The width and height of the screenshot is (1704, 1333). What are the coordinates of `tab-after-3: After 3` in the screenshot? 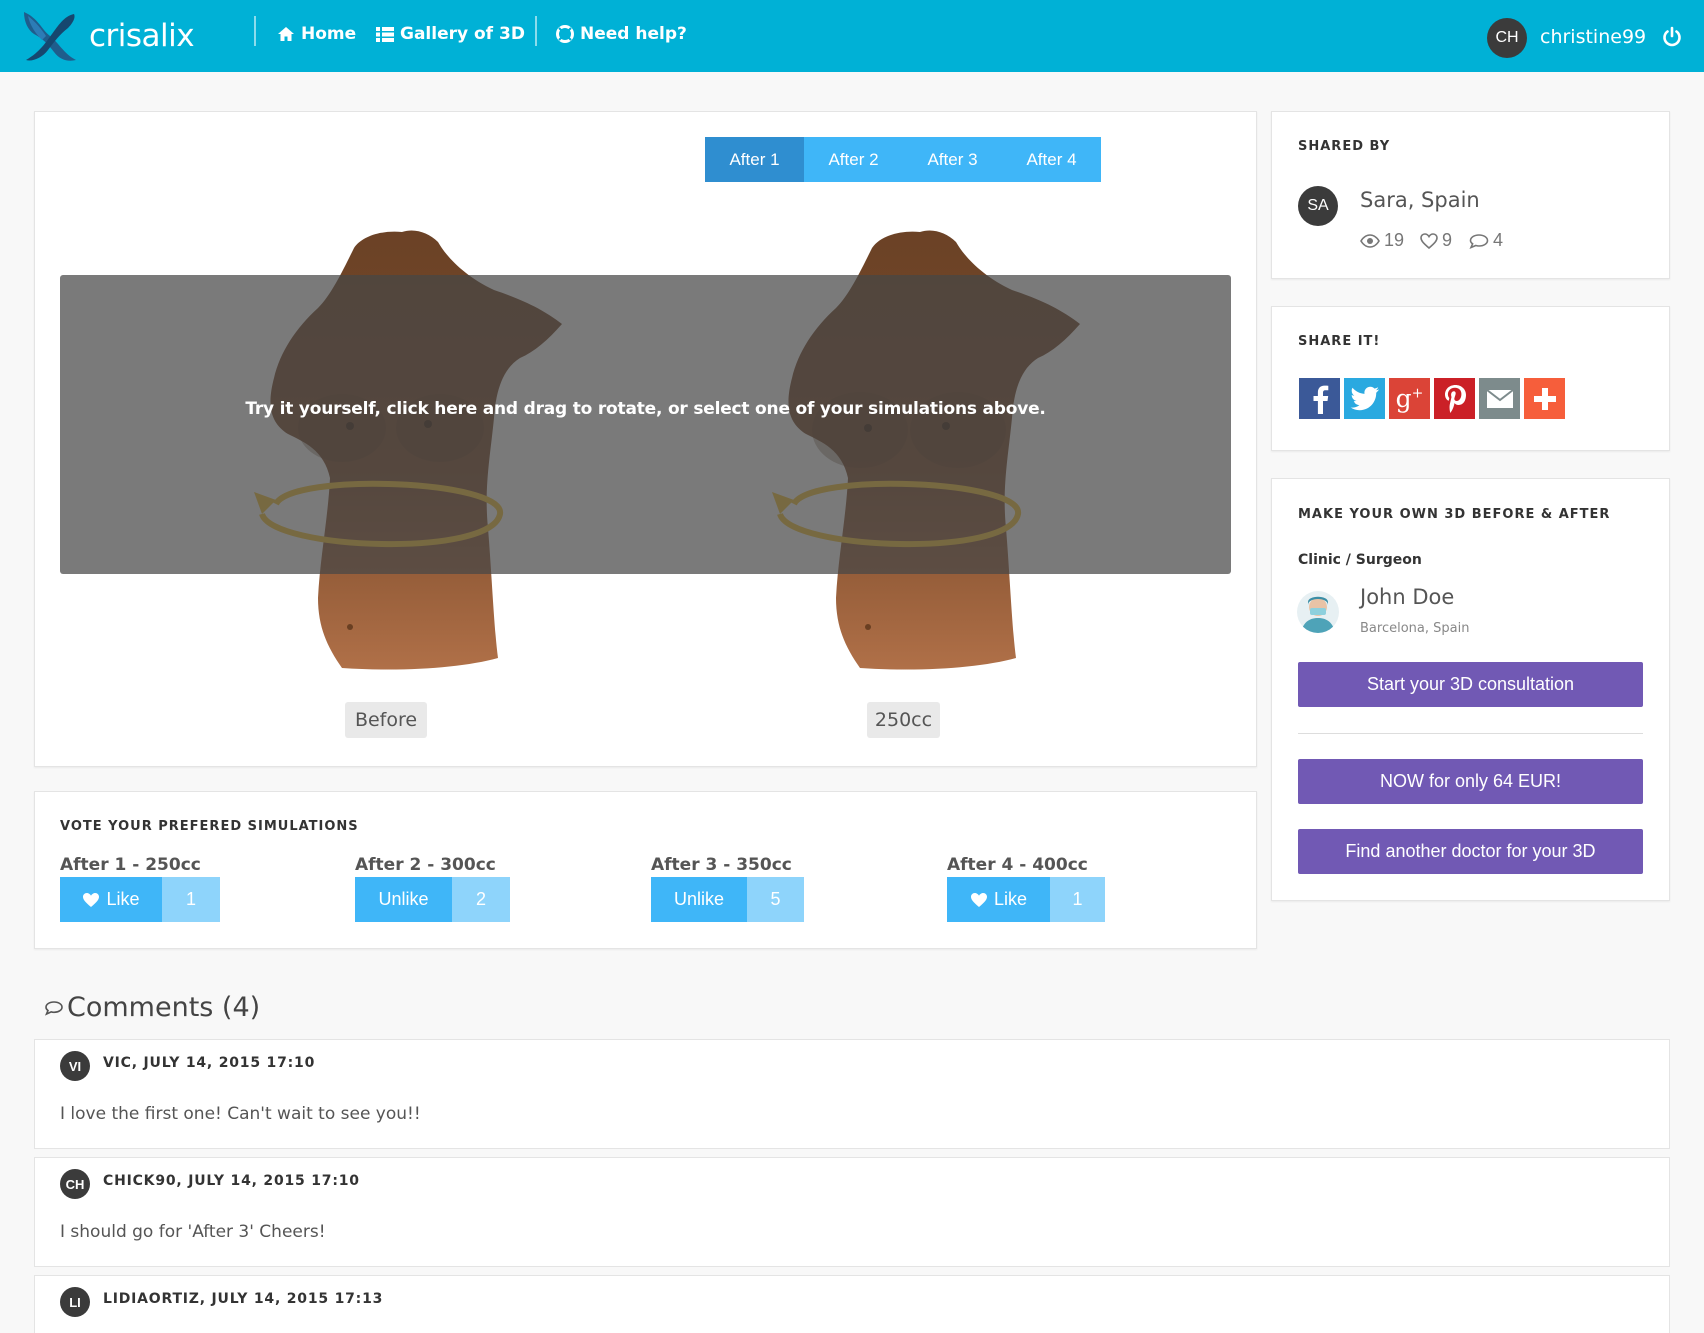 It's located at (952, 159).